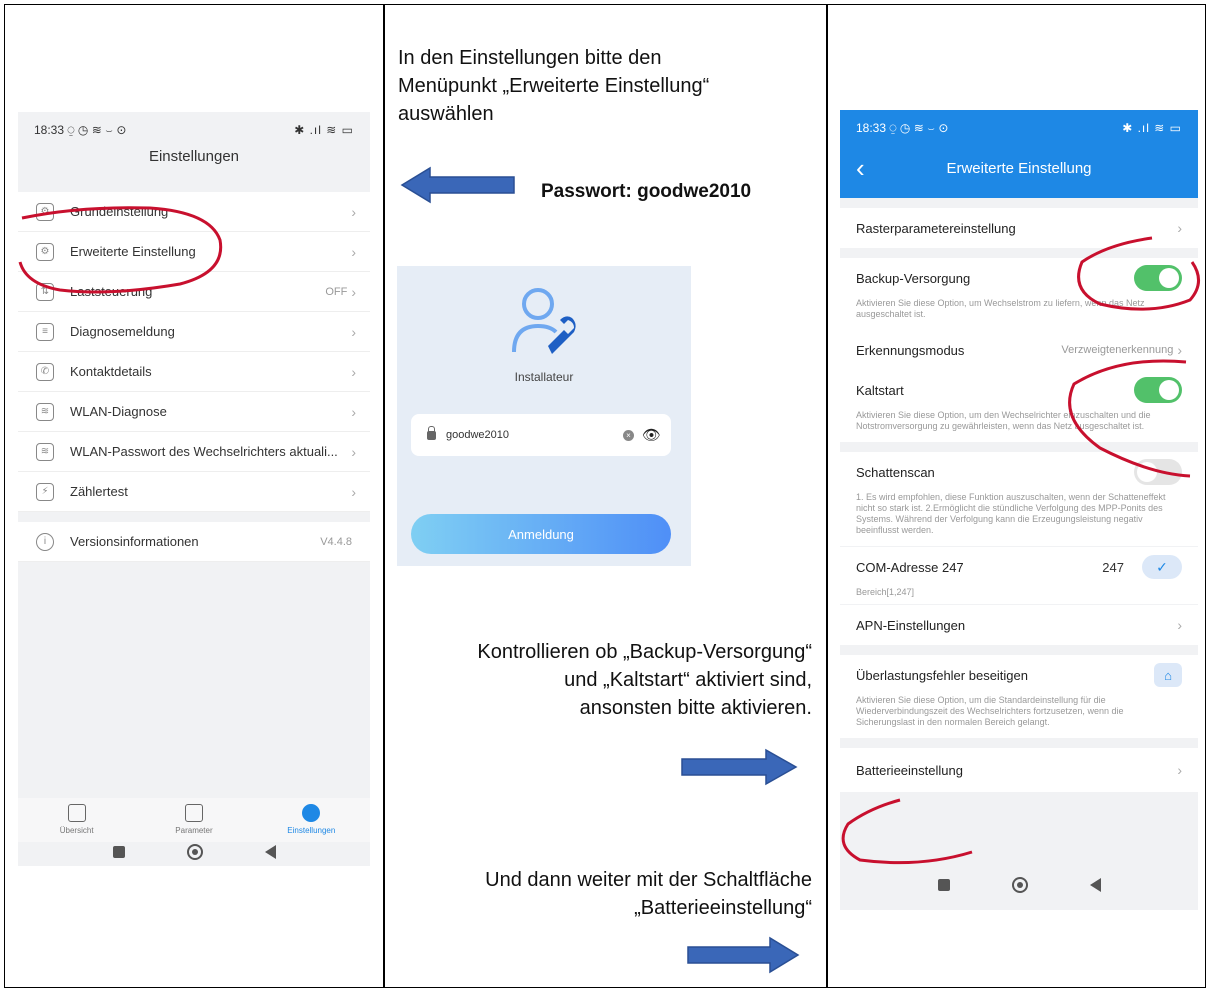  I want to click on settings-item-diagnosemeldung: ≡ Diagnosemeldung ›, so click(194, 332).